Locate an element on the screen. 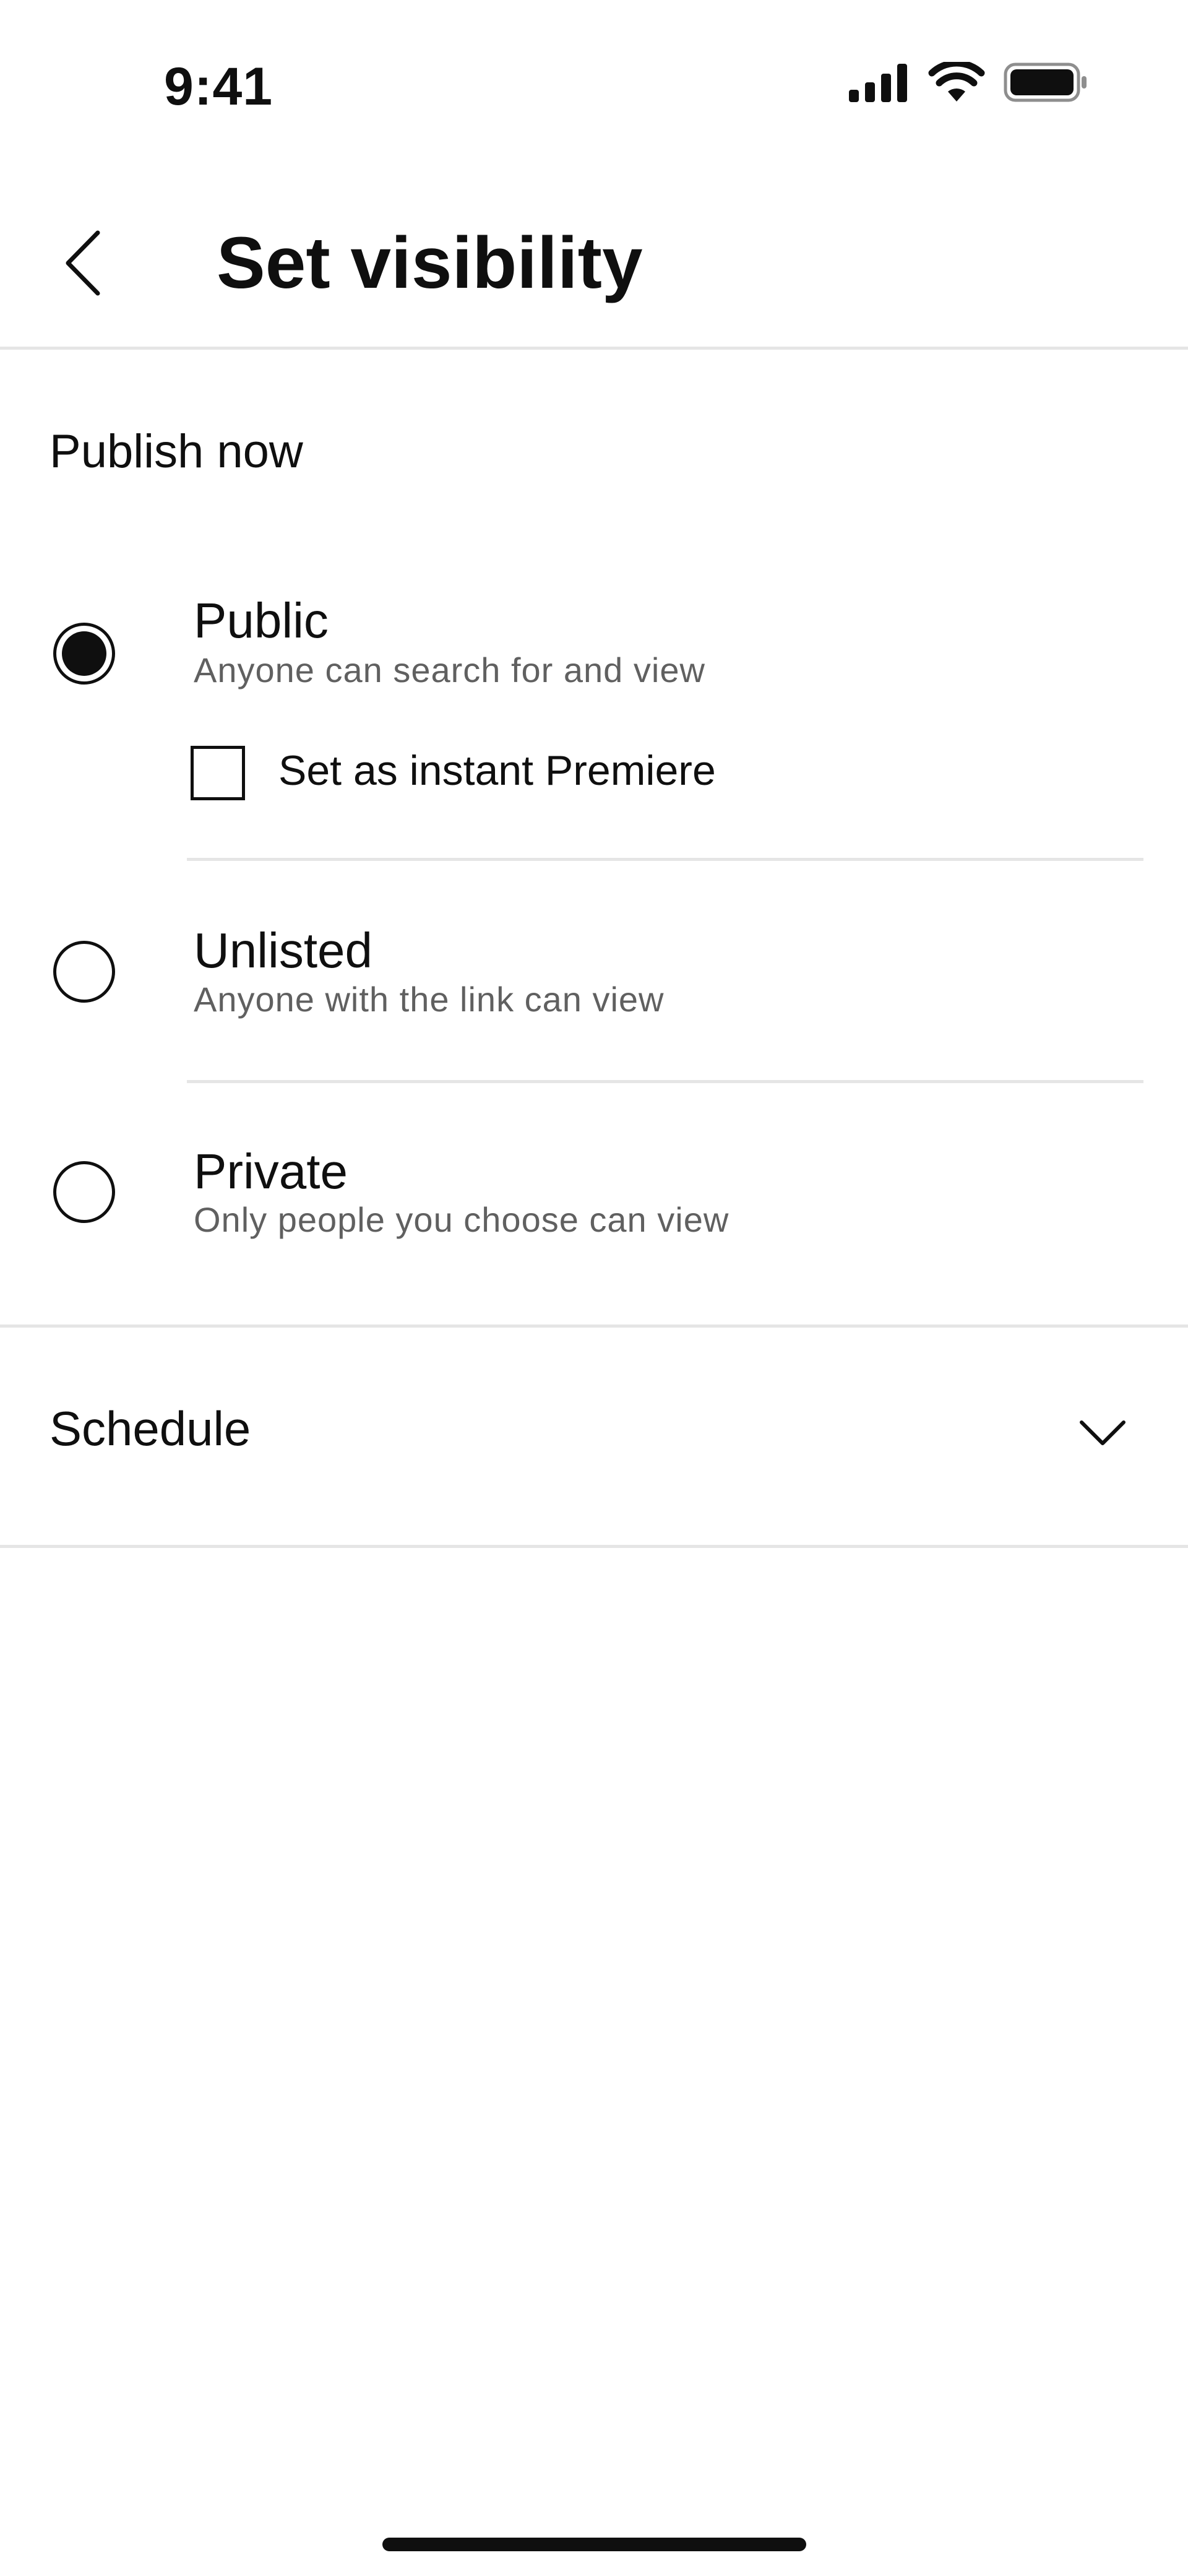  status-icons is located at coordinates (968, 82).